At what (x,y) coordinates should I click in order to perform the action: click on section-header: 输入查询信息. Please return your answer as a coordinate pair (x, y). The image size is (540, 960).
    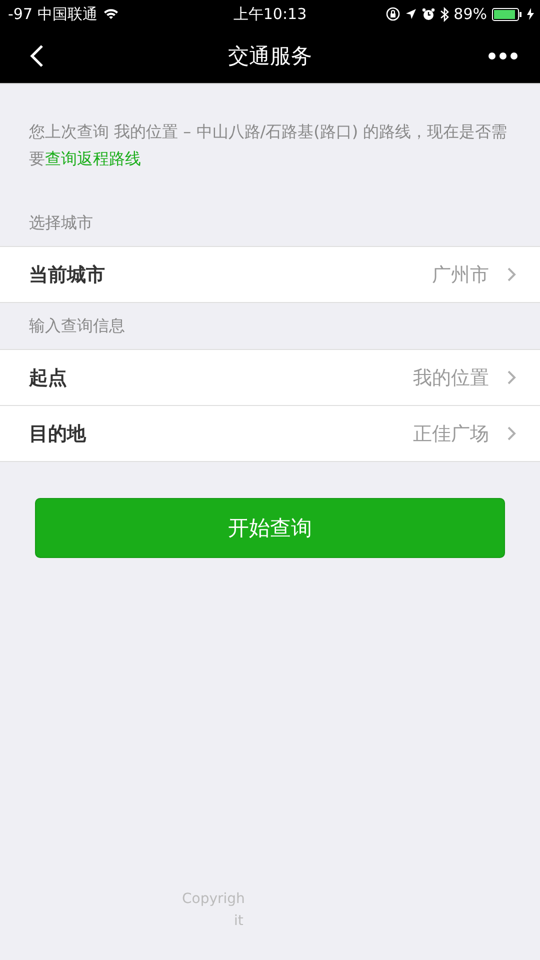
    Looking at the image, I should click on (77, 325).